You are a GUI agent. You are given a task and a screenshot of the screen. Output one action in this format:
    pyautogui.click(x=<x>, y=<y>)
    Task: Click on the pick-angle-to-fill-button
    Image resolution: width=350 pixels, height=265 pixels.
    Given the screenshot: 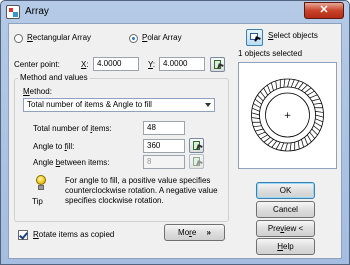 What is the action you would take?
    pyautogui.click(x=196, y=145)
    